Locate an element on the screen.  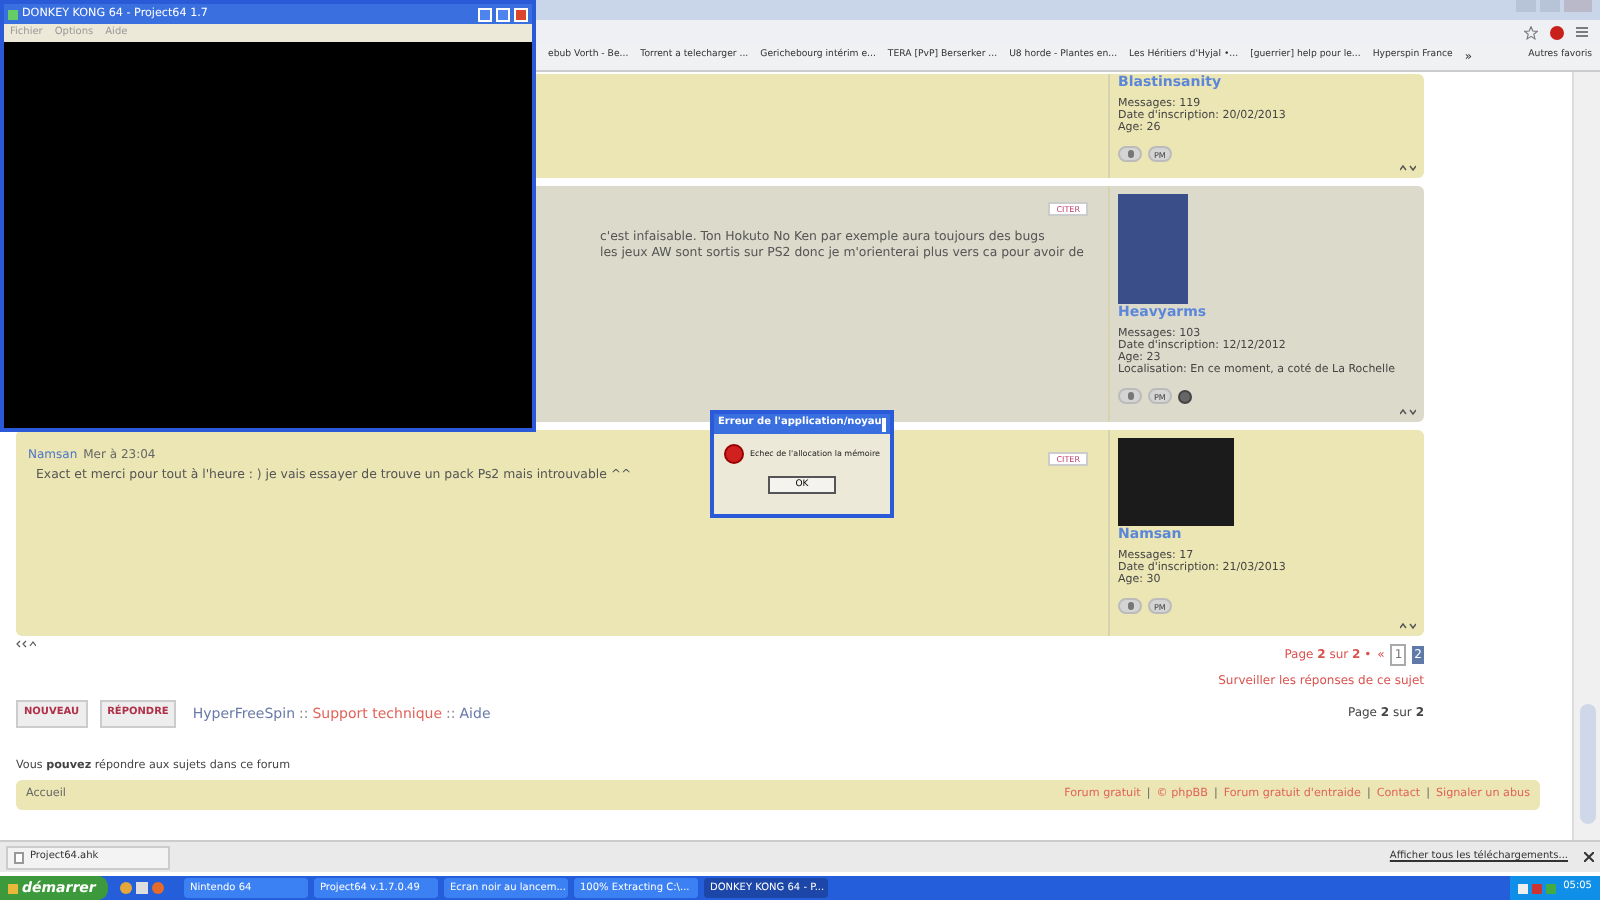
star-icon is located at coordinates (1531, 32).